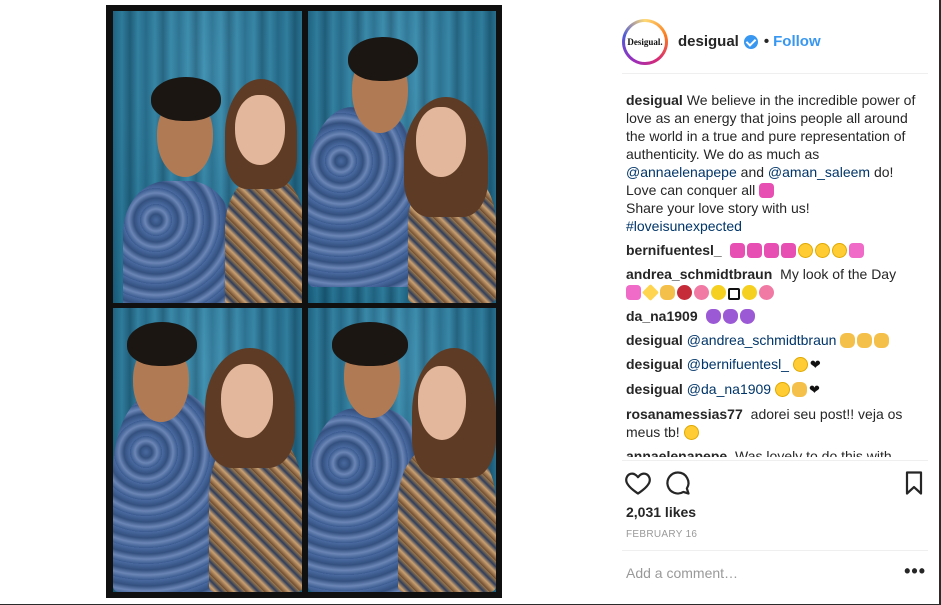 The height and width of the screenshot is (605, 941). Describe the element at coordinates (684, 292) in the screenshot. I see `rose-emoji` at that location.